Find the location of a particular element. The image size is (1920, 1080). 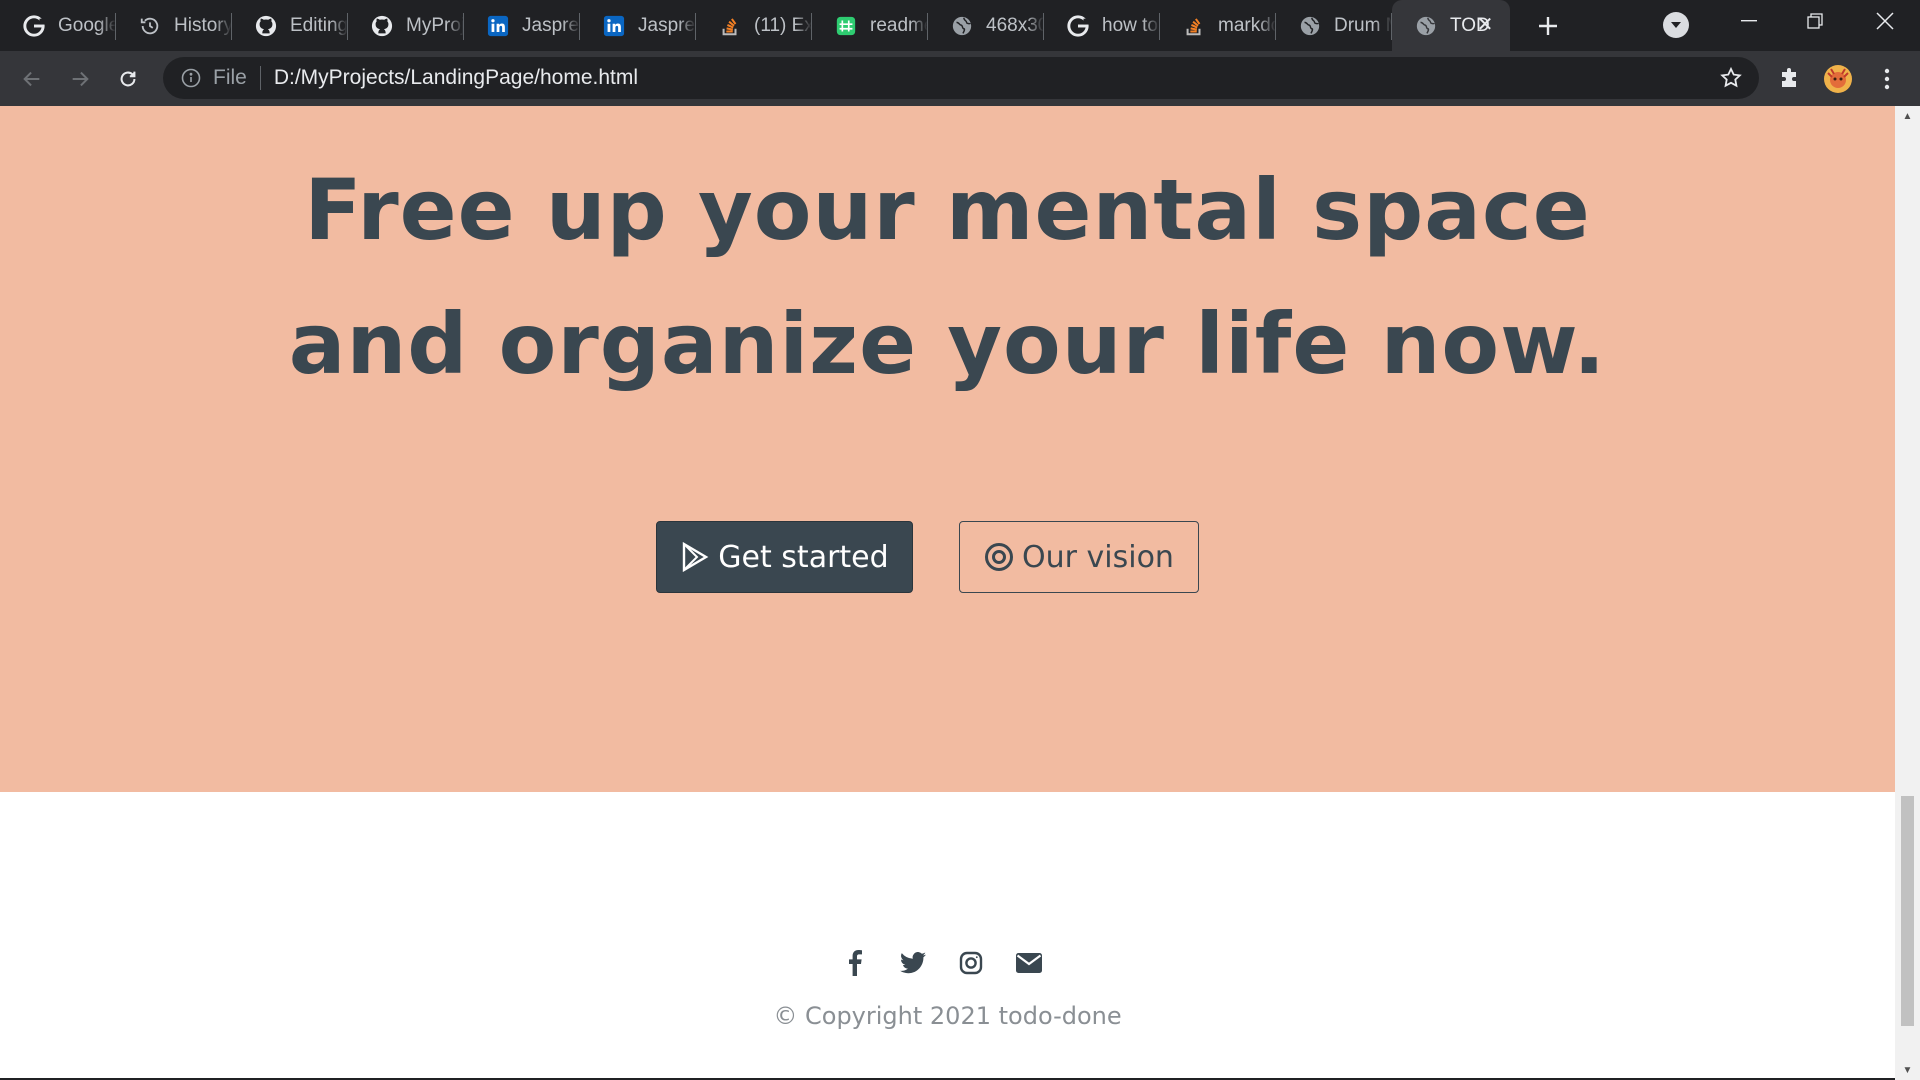

tab-github-myproj: MyProj is located at coordinates (406, 25).